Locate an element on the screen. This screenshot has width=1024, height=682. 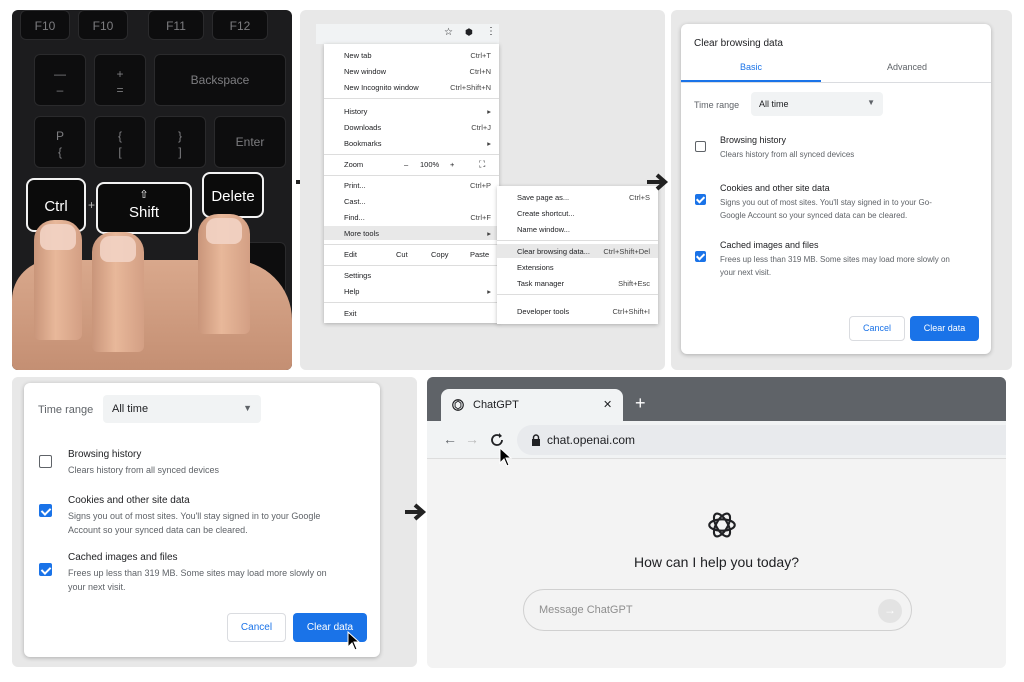
submenu-item-clear-browsing-data: Clear browsing data... Ctrl+Shift+Del is located at coordinates (577, 251).